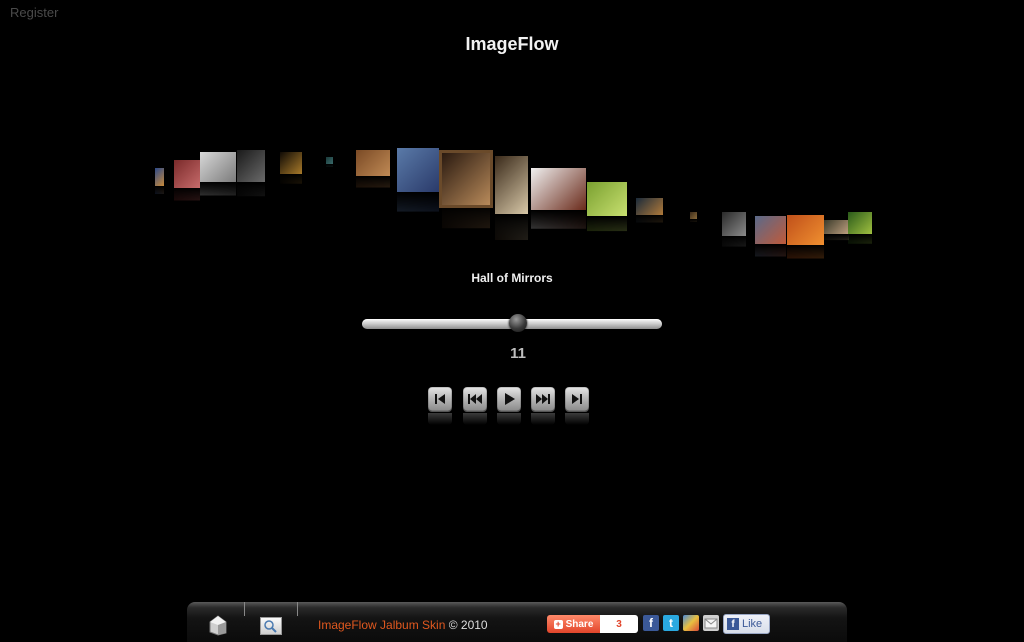 This screenshot has height=642, width=1024. Describe the element at coordinates (218, 625) in the screenshot. I see `home-icon` at that location.